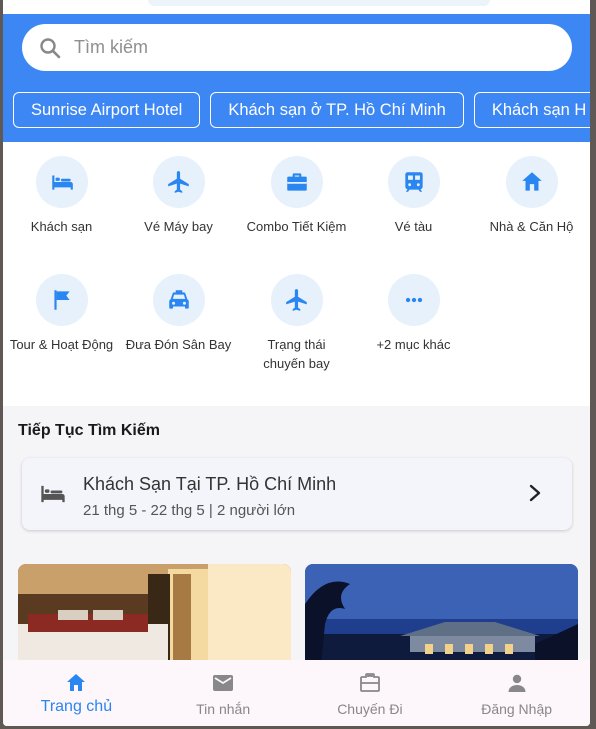 The width and height of the screenshot is (596, 729). What do you see at coordinates (296, 354) in the screenshot?
I see `service-label: Trạng thái chuyến bay` at bounding box center [296, 354].